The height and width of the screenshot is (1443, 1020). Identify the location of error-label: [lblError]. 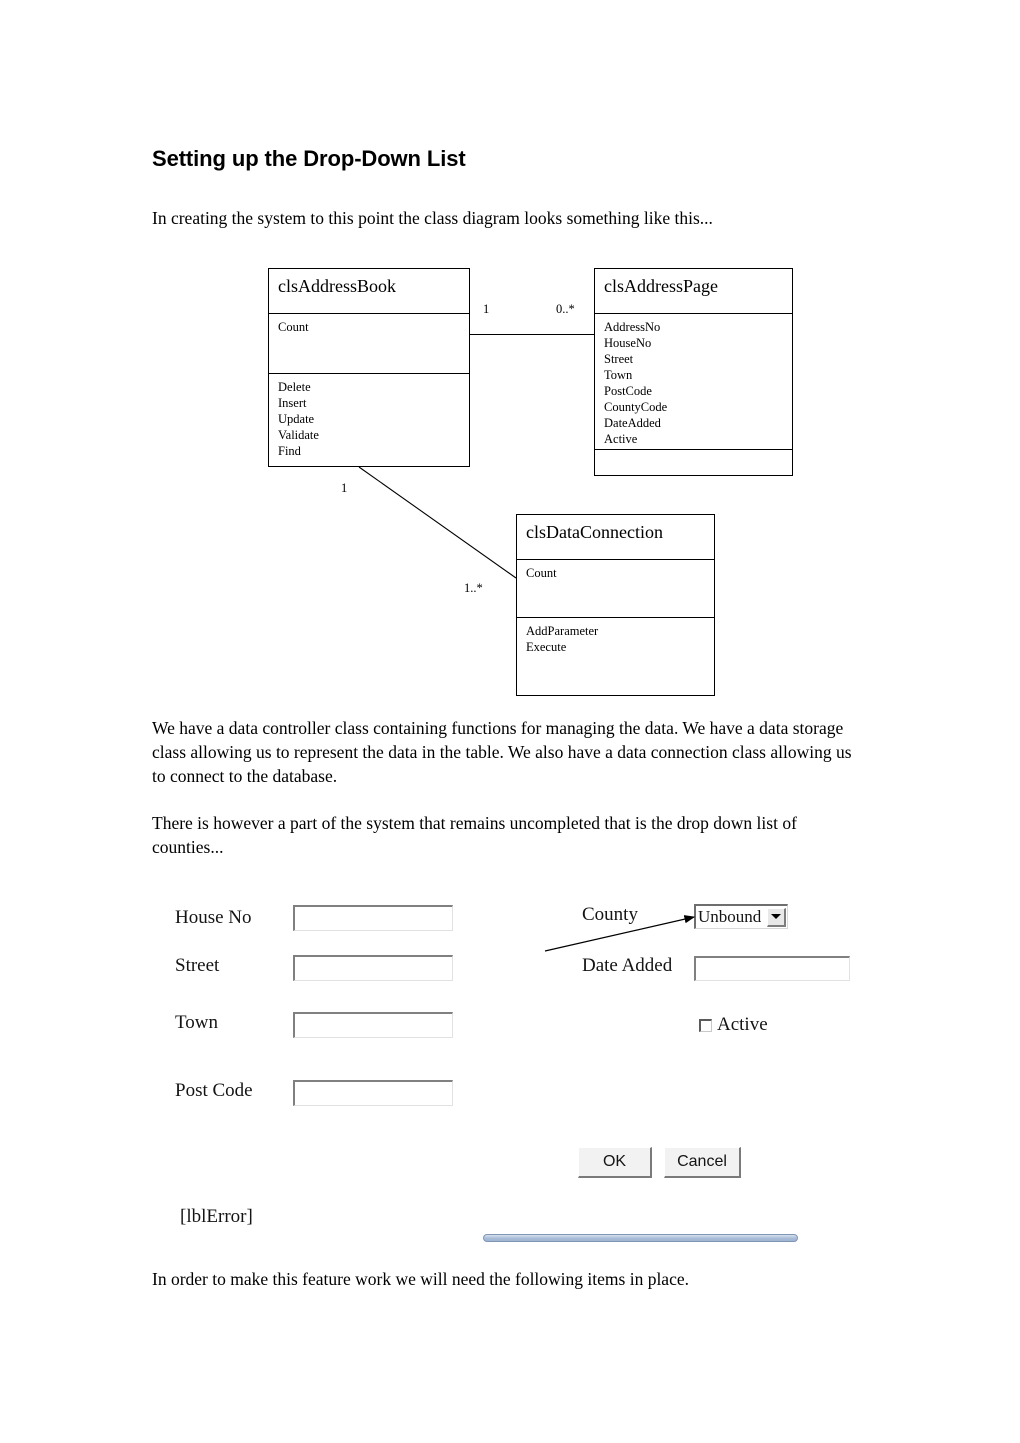
(216, 1216).